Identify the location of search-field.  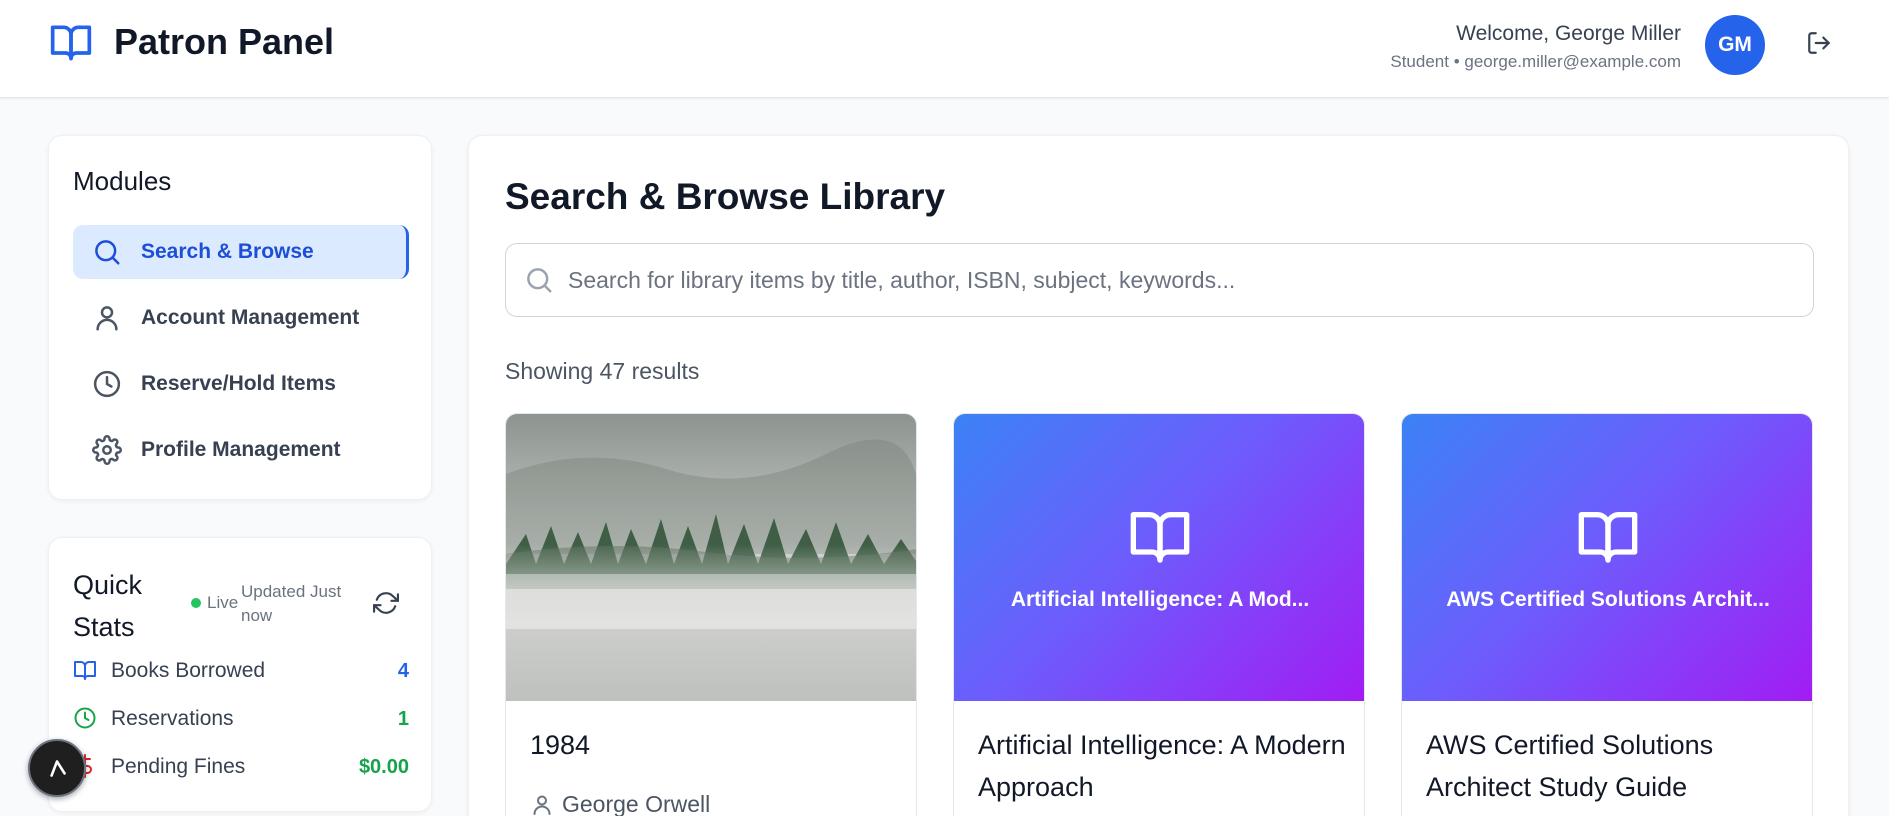
(1159, 280).